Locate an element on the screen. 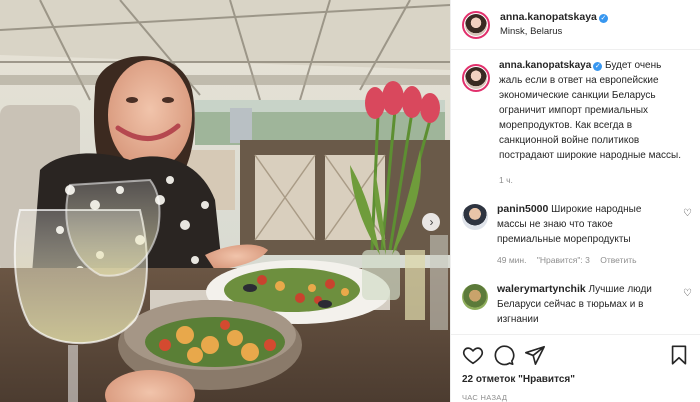  comment-time: 49 мин. is located at coordinates (511, 260).